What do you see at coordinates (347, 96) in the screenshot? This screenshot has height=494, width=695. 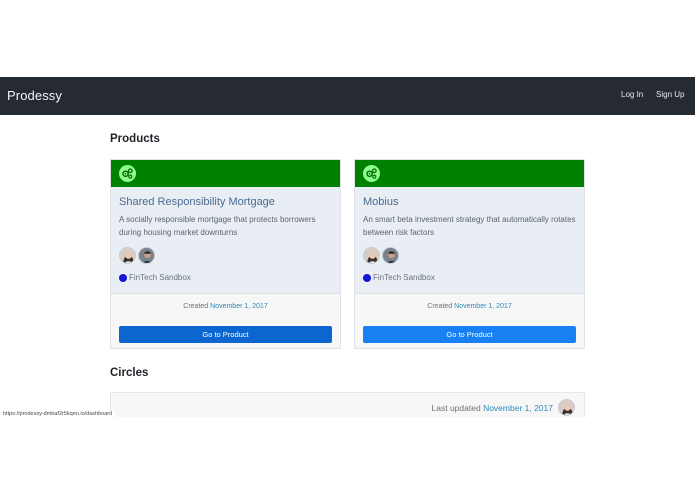 I see `top-navbar: Prodessy Log In Sign Up` at bounding box center [347, 96].